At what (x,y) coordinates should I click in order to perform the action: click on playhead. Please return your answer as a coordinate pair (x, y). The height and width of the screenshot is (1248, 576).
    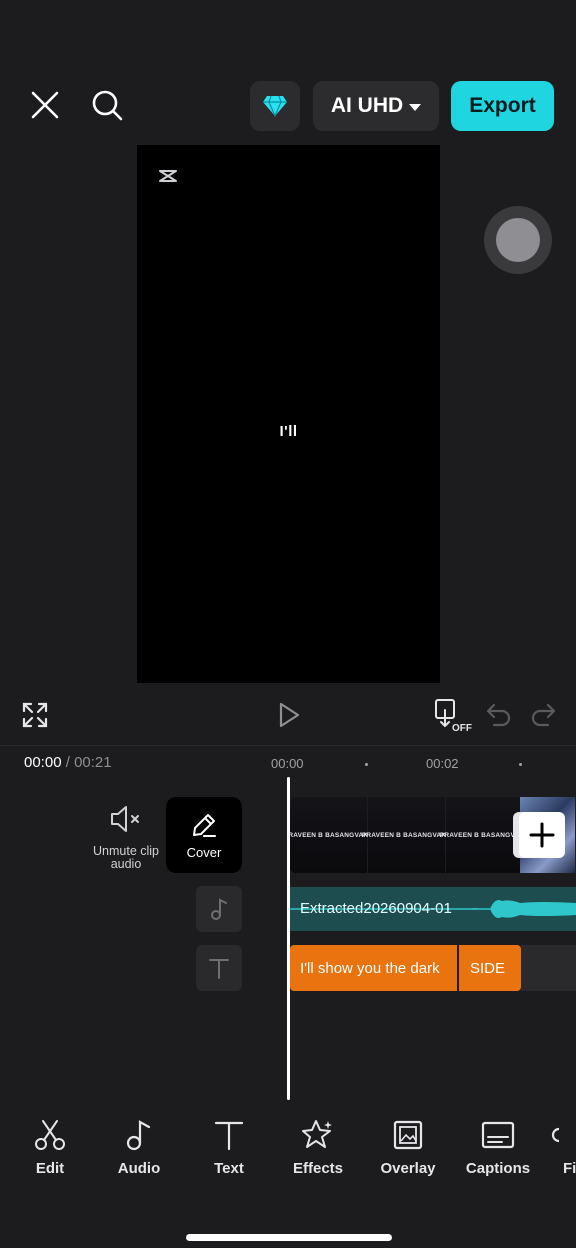
    Looking at the image, I should click on (288, 938).